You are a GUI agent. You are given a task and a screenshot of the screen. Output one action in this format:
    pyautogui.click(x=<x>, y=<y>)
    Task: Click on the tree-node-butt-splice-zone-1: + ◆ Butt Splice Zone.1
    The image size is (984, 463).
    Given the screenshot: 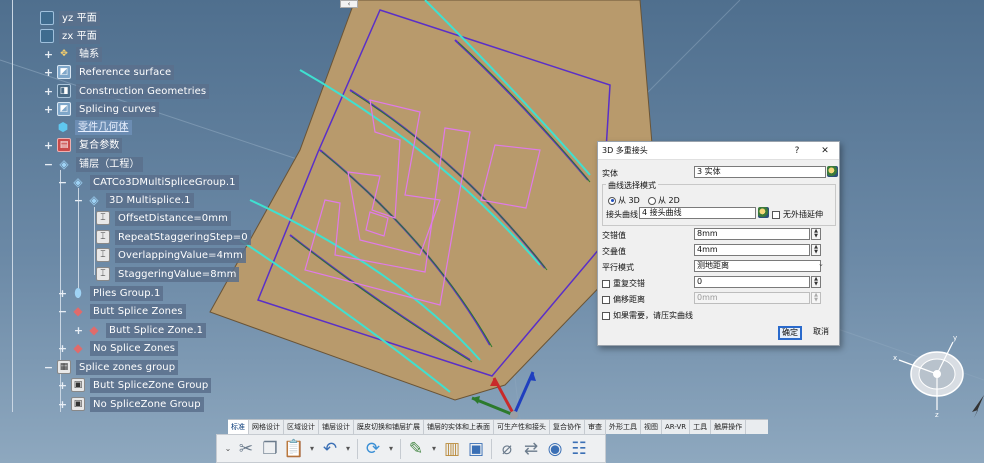 What is the action you would take?
    pyautogui.click(x=140, y=330)
    